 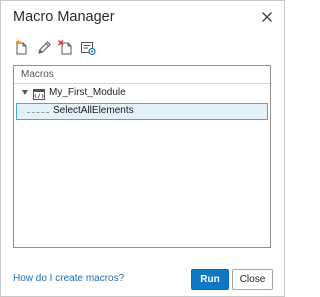 What do you see at coordinates (44, 48) in the screenshot?
I see `edit-pencil-icon` at bounding box center [44, 48].